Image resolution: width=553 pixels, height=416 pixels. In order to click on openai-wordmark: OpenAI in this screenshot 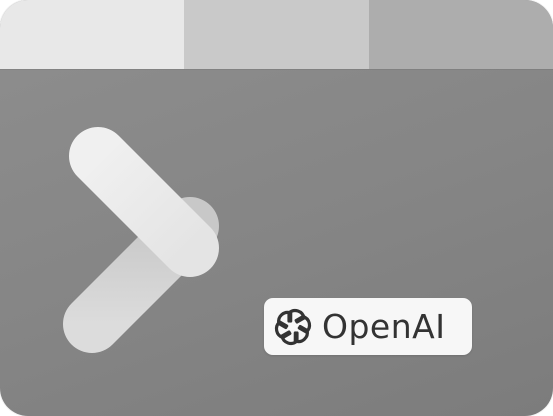, I will do `click(384, 326)`.